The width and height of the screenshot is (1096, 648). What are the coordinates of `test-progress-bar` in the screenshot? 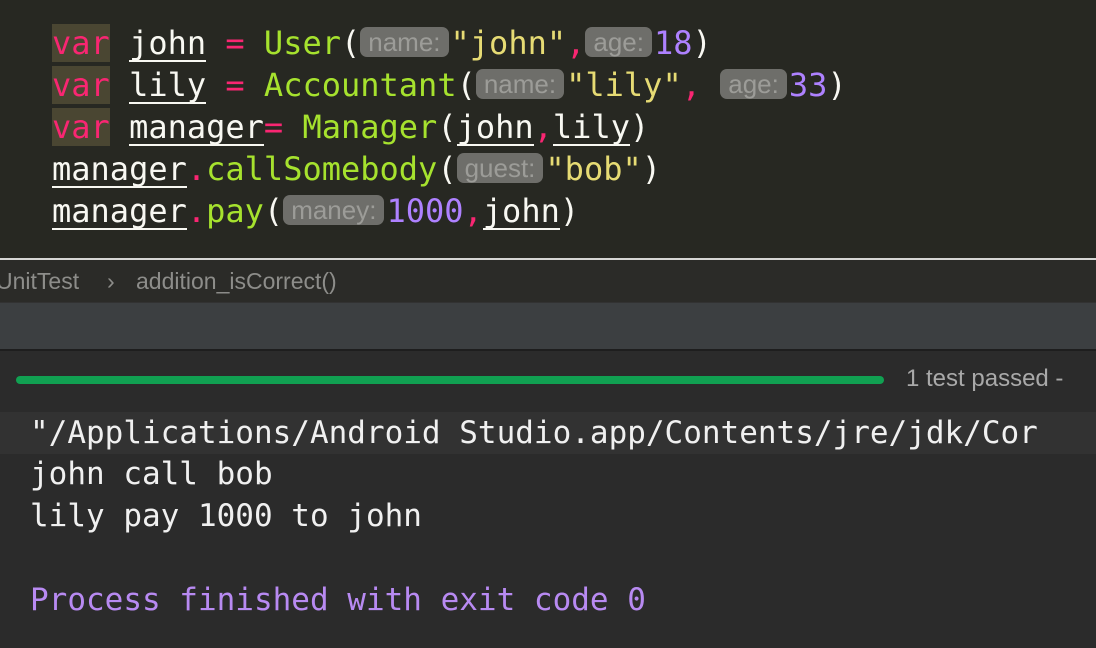 It's located at (450, 380).